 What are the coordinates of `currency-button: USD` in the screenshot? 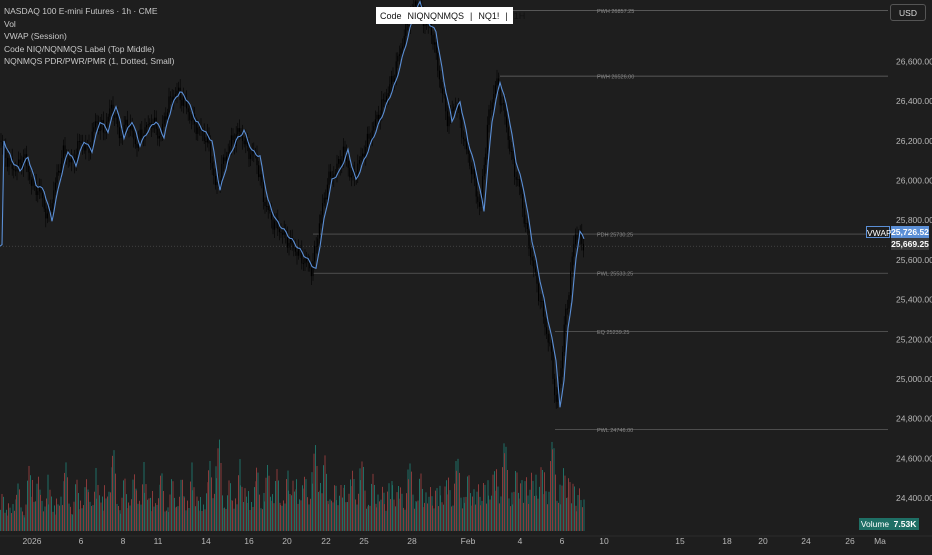 It's located at (908, 12).